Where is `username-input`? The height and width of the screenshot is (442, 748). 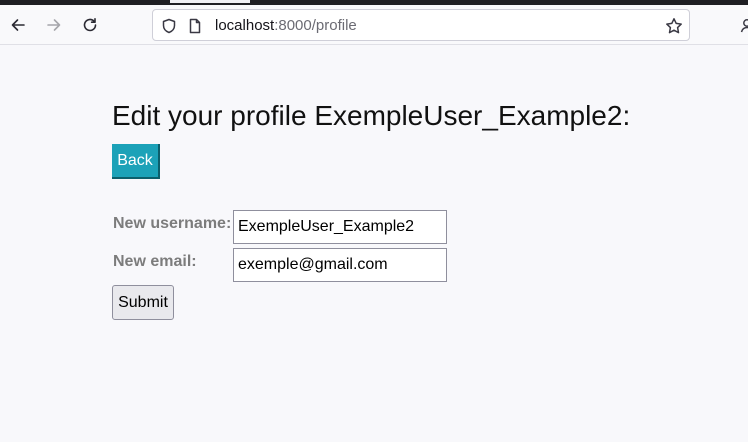 username-input is located at coordinates (340, 227).